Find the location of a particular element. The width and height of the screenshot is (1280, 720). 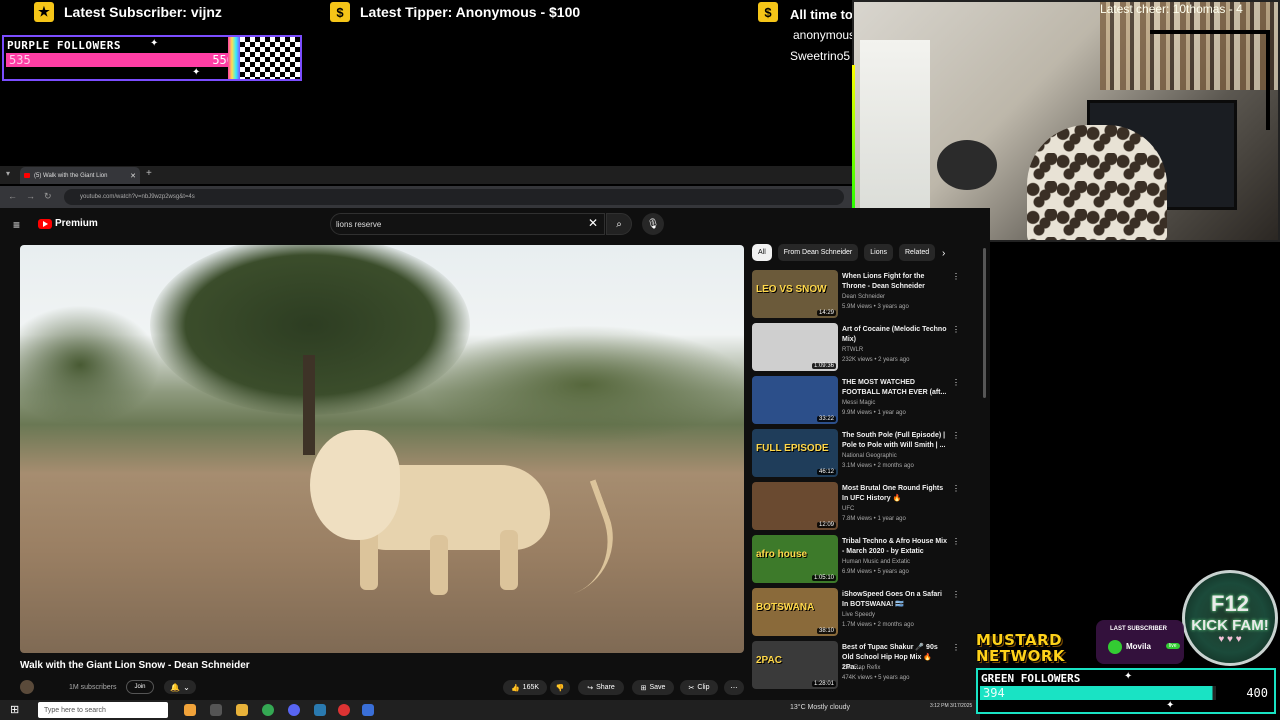

recommendation-thumbnail: LEO VS SNOW 14:29 is located at coordinates (795, 294).